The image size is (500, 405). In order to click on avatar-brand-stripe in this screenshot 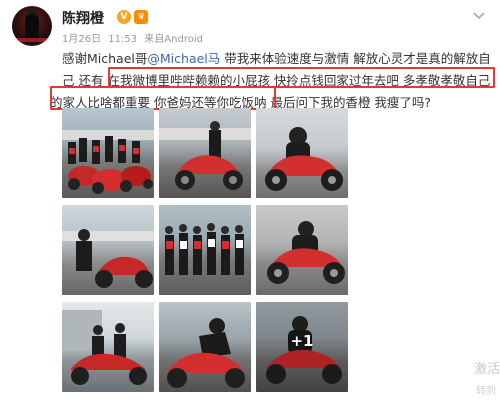, I will do `click(32, 40)`.